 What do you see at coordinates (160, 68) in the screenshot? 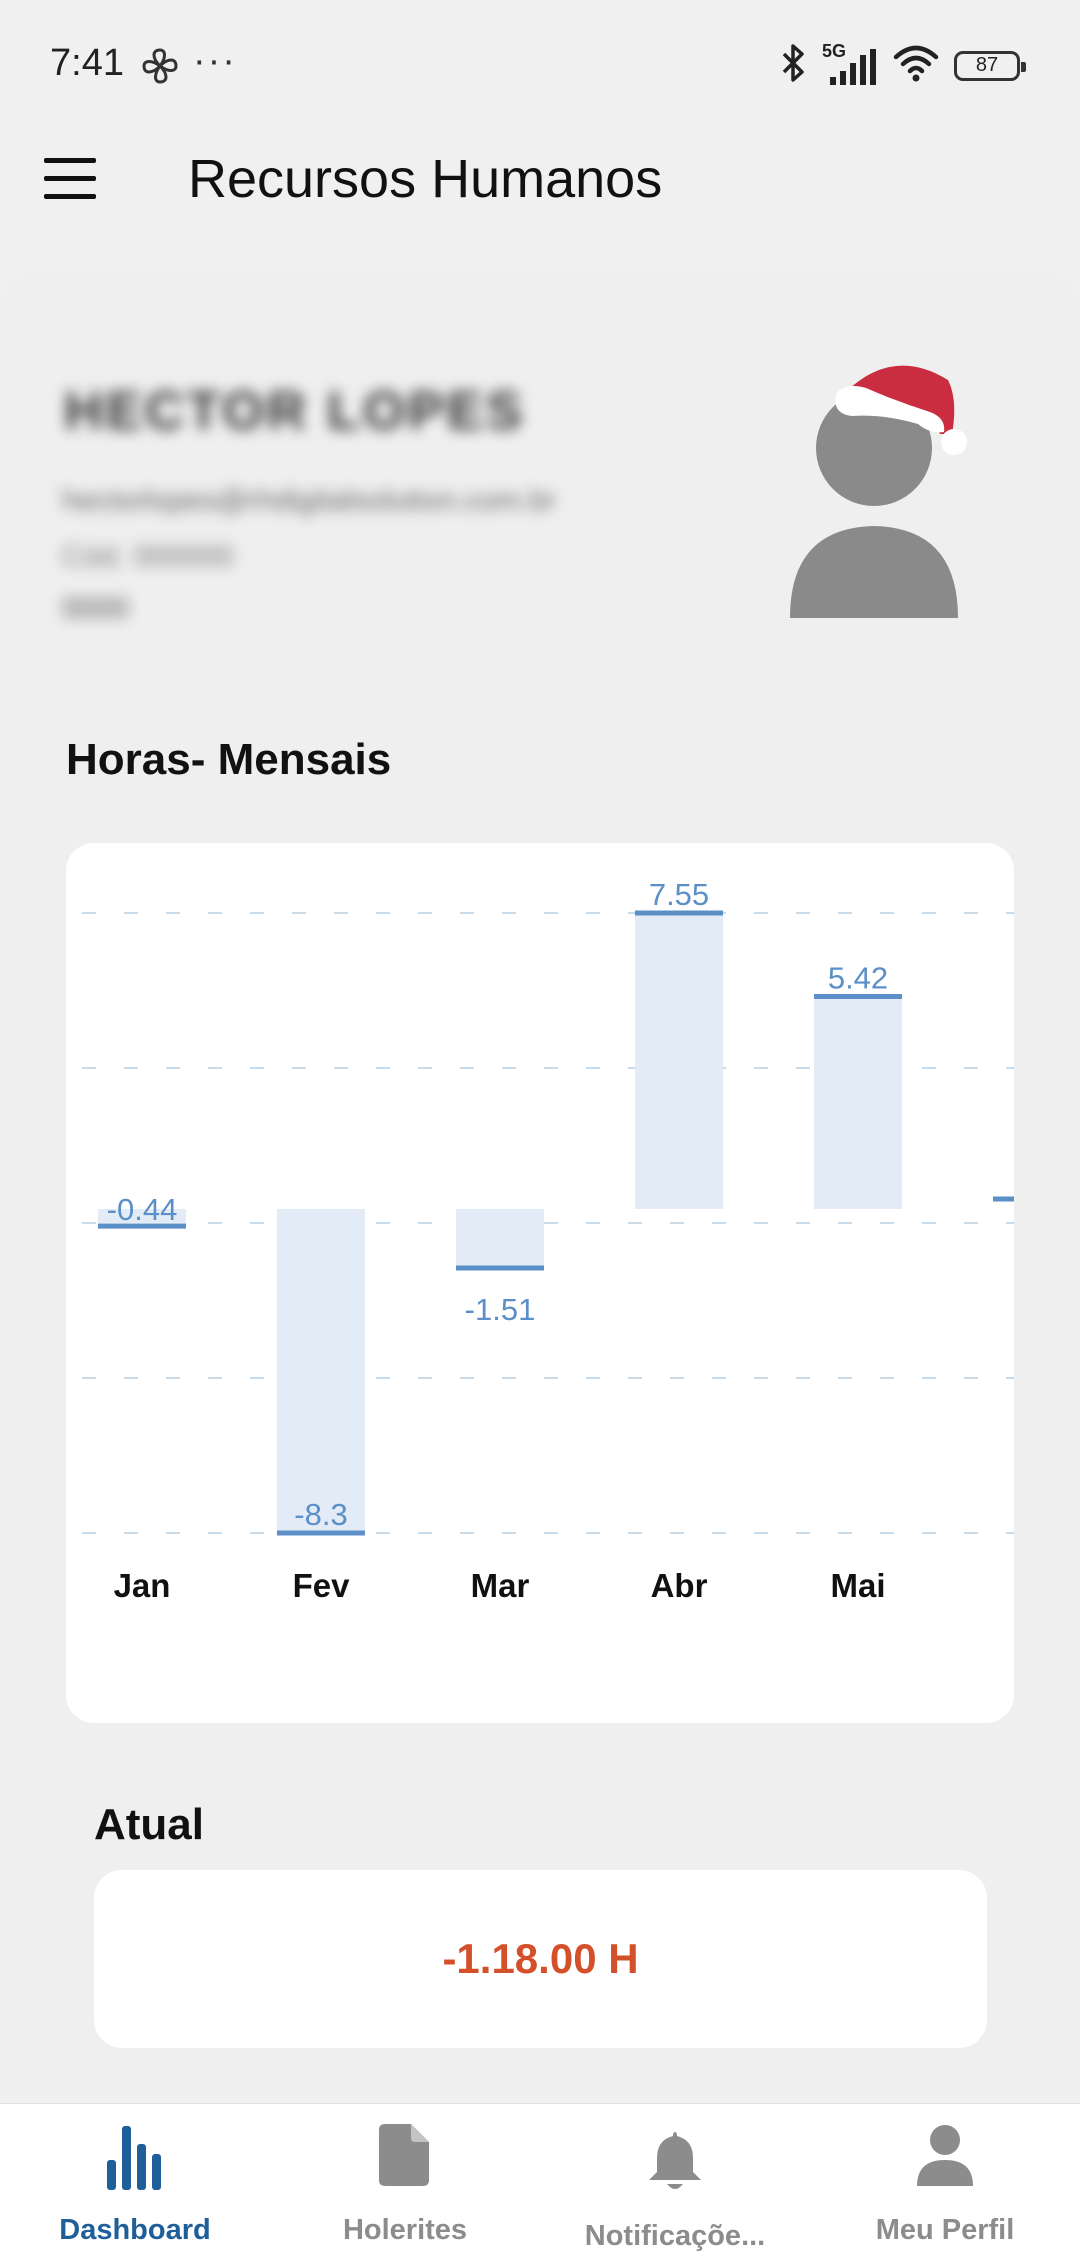
I see `fan-icon` at bounding box center [160, 68].